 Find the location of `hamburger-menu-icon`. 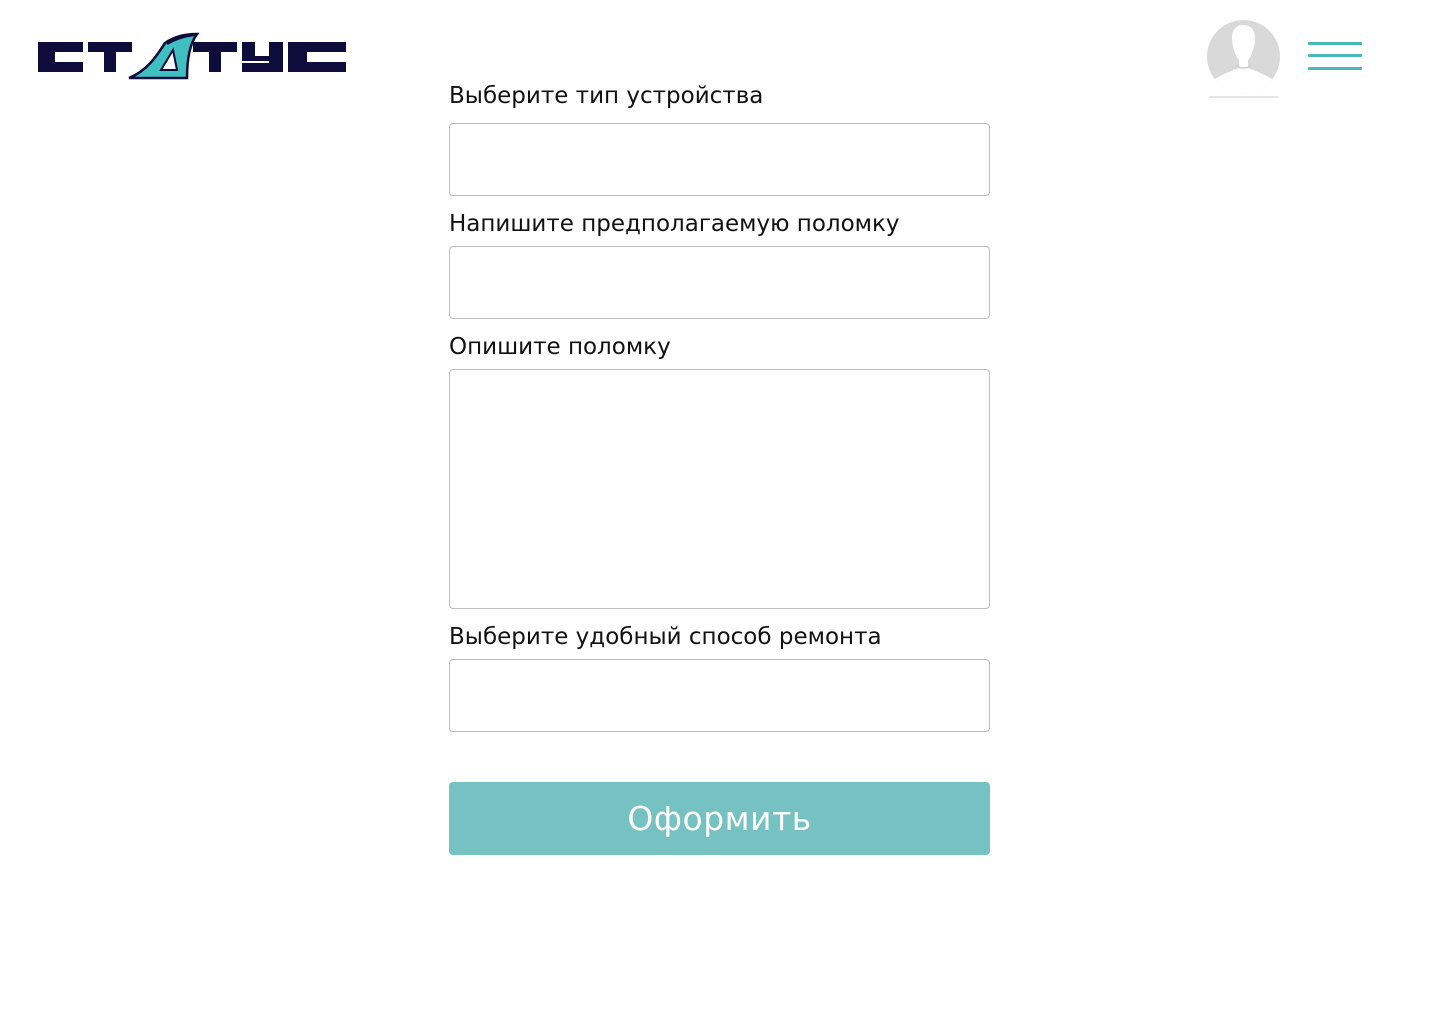

hamburger-menu-icon is located at coordinates (1335, 57).